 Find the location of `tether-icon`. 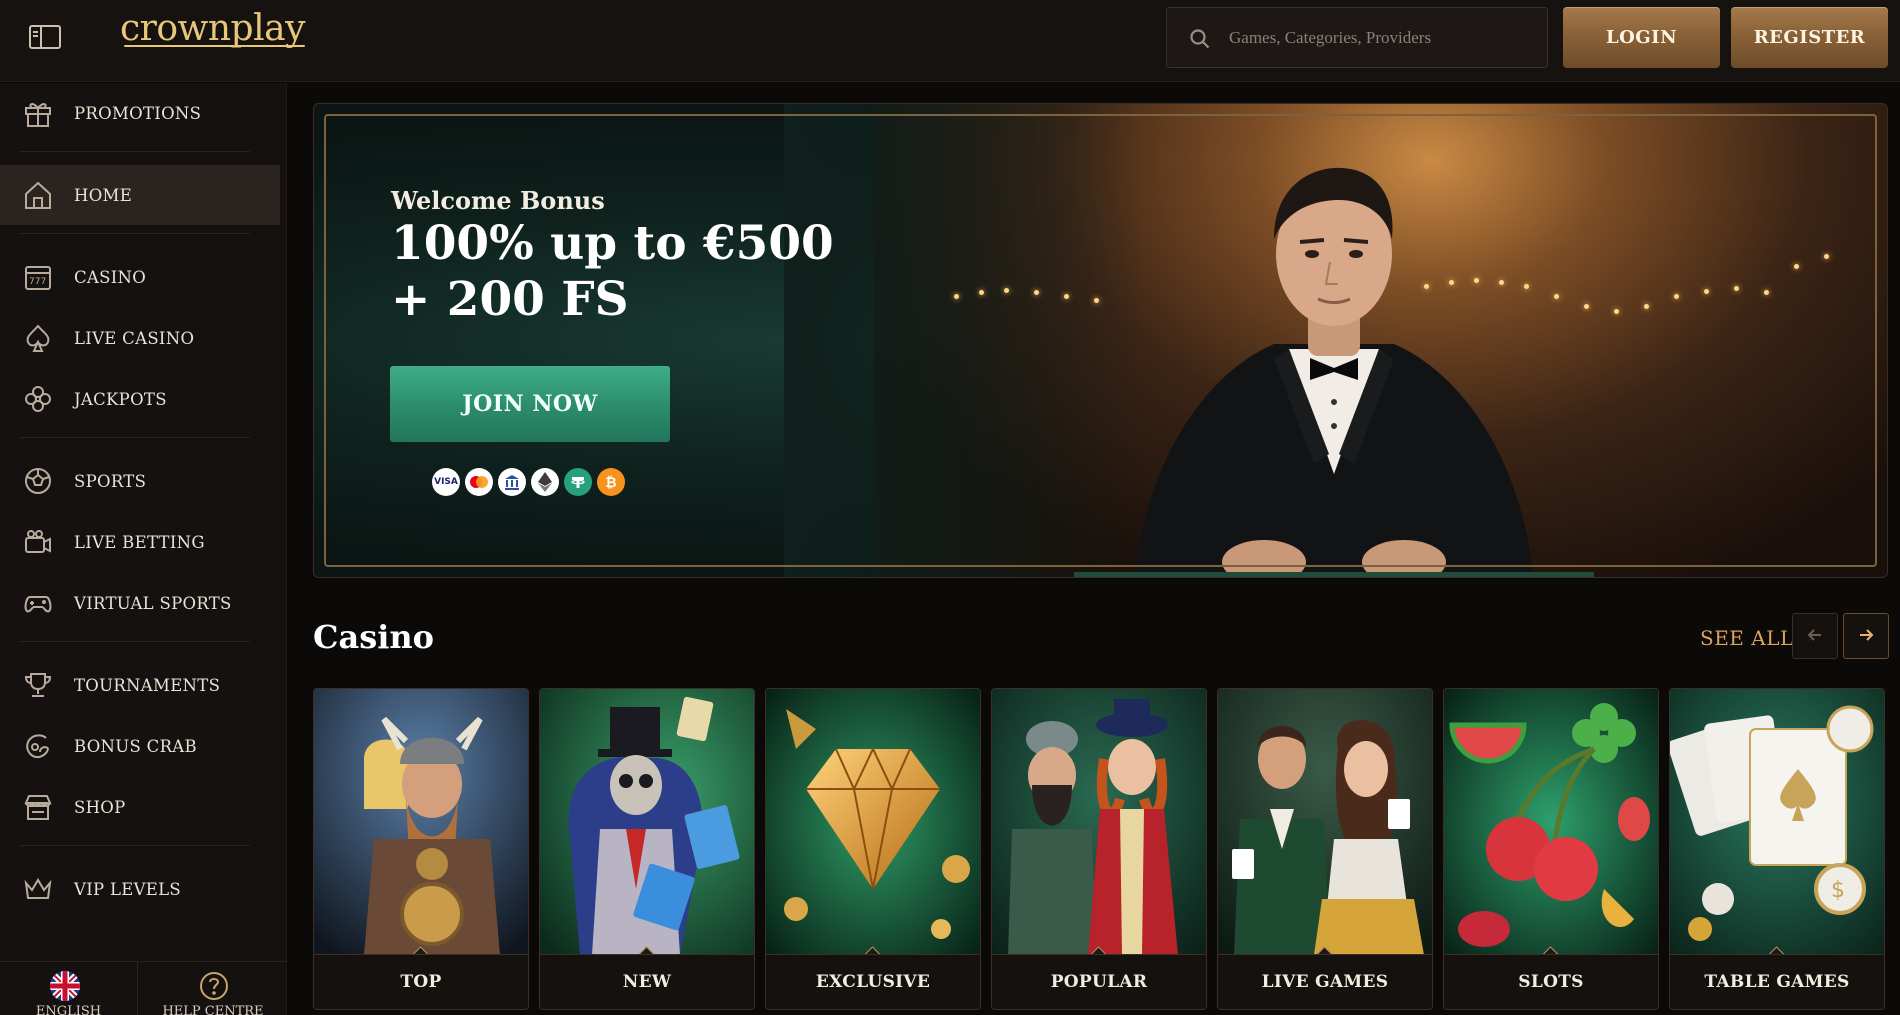

tether-icon is located at coordinates (578, 482).